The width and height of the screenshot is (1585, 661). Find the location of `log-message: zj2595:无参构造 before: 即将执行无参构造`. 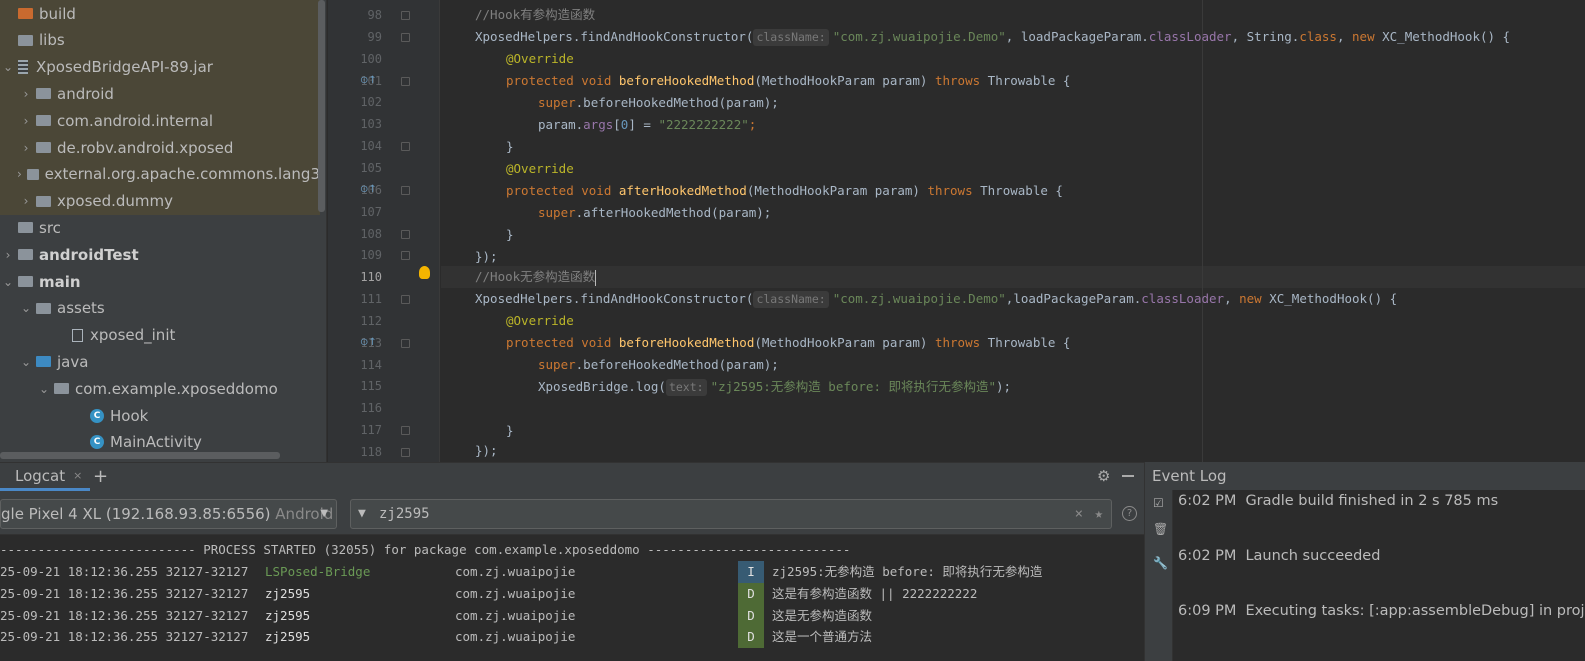

log-message: zj2595:无参构造 before: 即将执行无参构造 is located at coordinates (907, 571).